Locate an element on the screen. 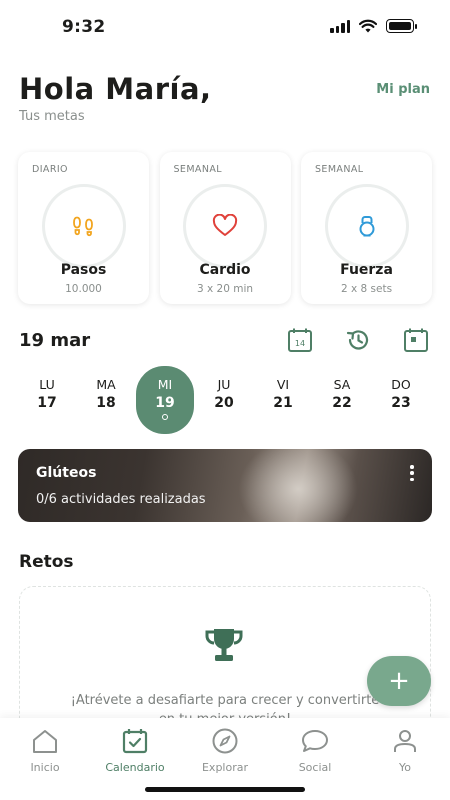 The image size is (450, 800). day-thursday: JU 20 is located at coordinates (224, 400).